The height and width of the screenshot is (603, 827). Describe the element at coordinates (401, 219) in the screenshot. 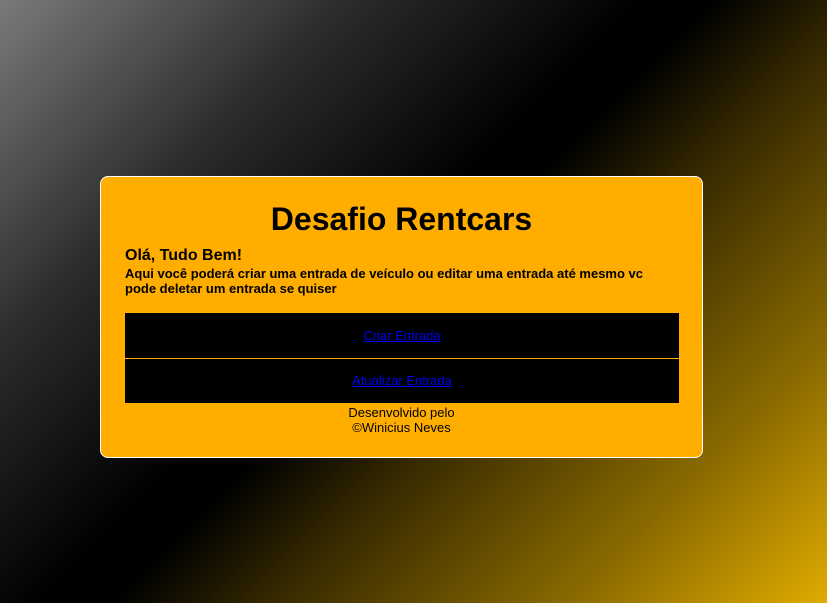

I see `page-title: Desafio Rentcars` at that location.